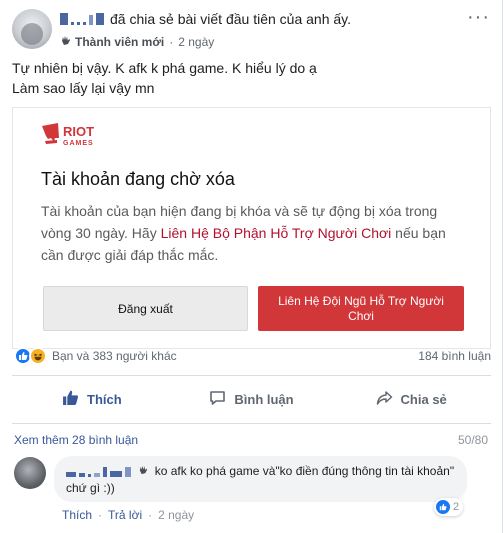 The height and width of the screenshot is (533, 503). Describe the element at coordinates (30, 473) in the screenshot. I see `commenter-avatar` at that location.